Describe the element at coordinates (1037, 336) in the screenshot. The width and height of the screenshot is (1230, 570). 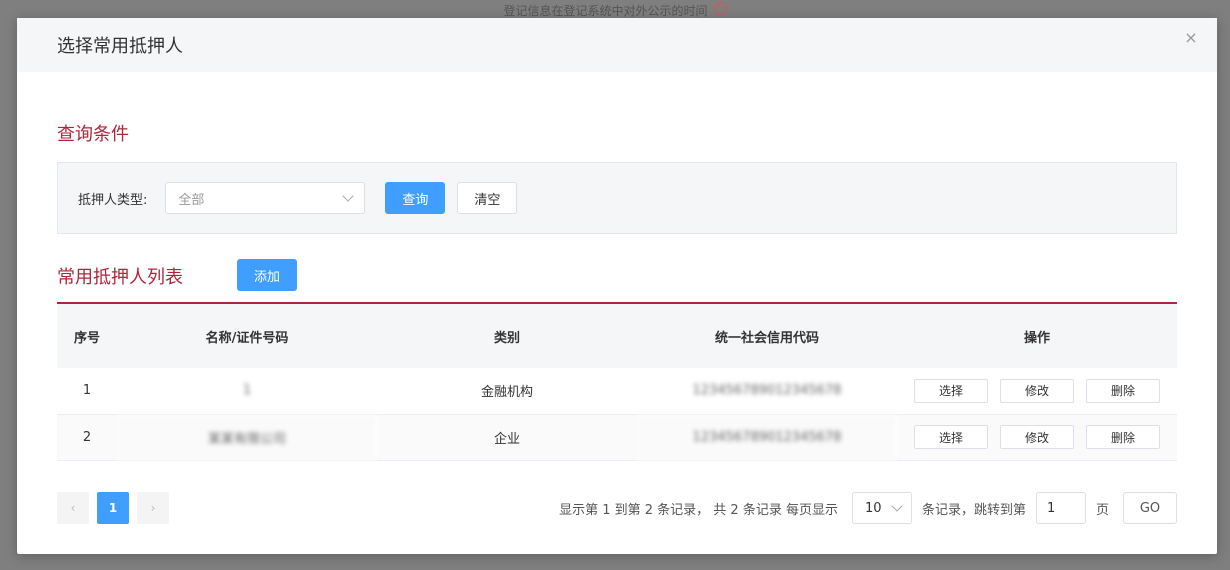
I see `column-header-actions: 操作` at that location.